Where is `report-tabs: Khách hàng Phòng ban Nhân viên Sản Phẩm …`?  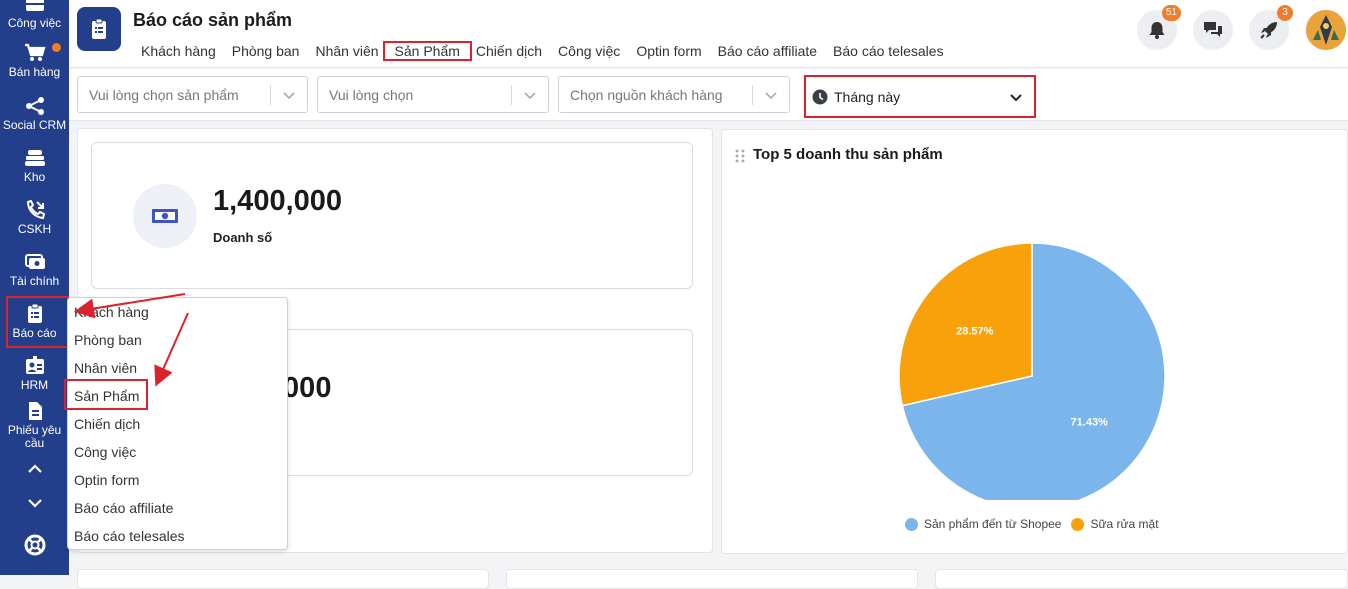 report-tabs: Khách hàng Phòng ban Nhân viên Sản Phẩm … is located at coordinates (546, 51).